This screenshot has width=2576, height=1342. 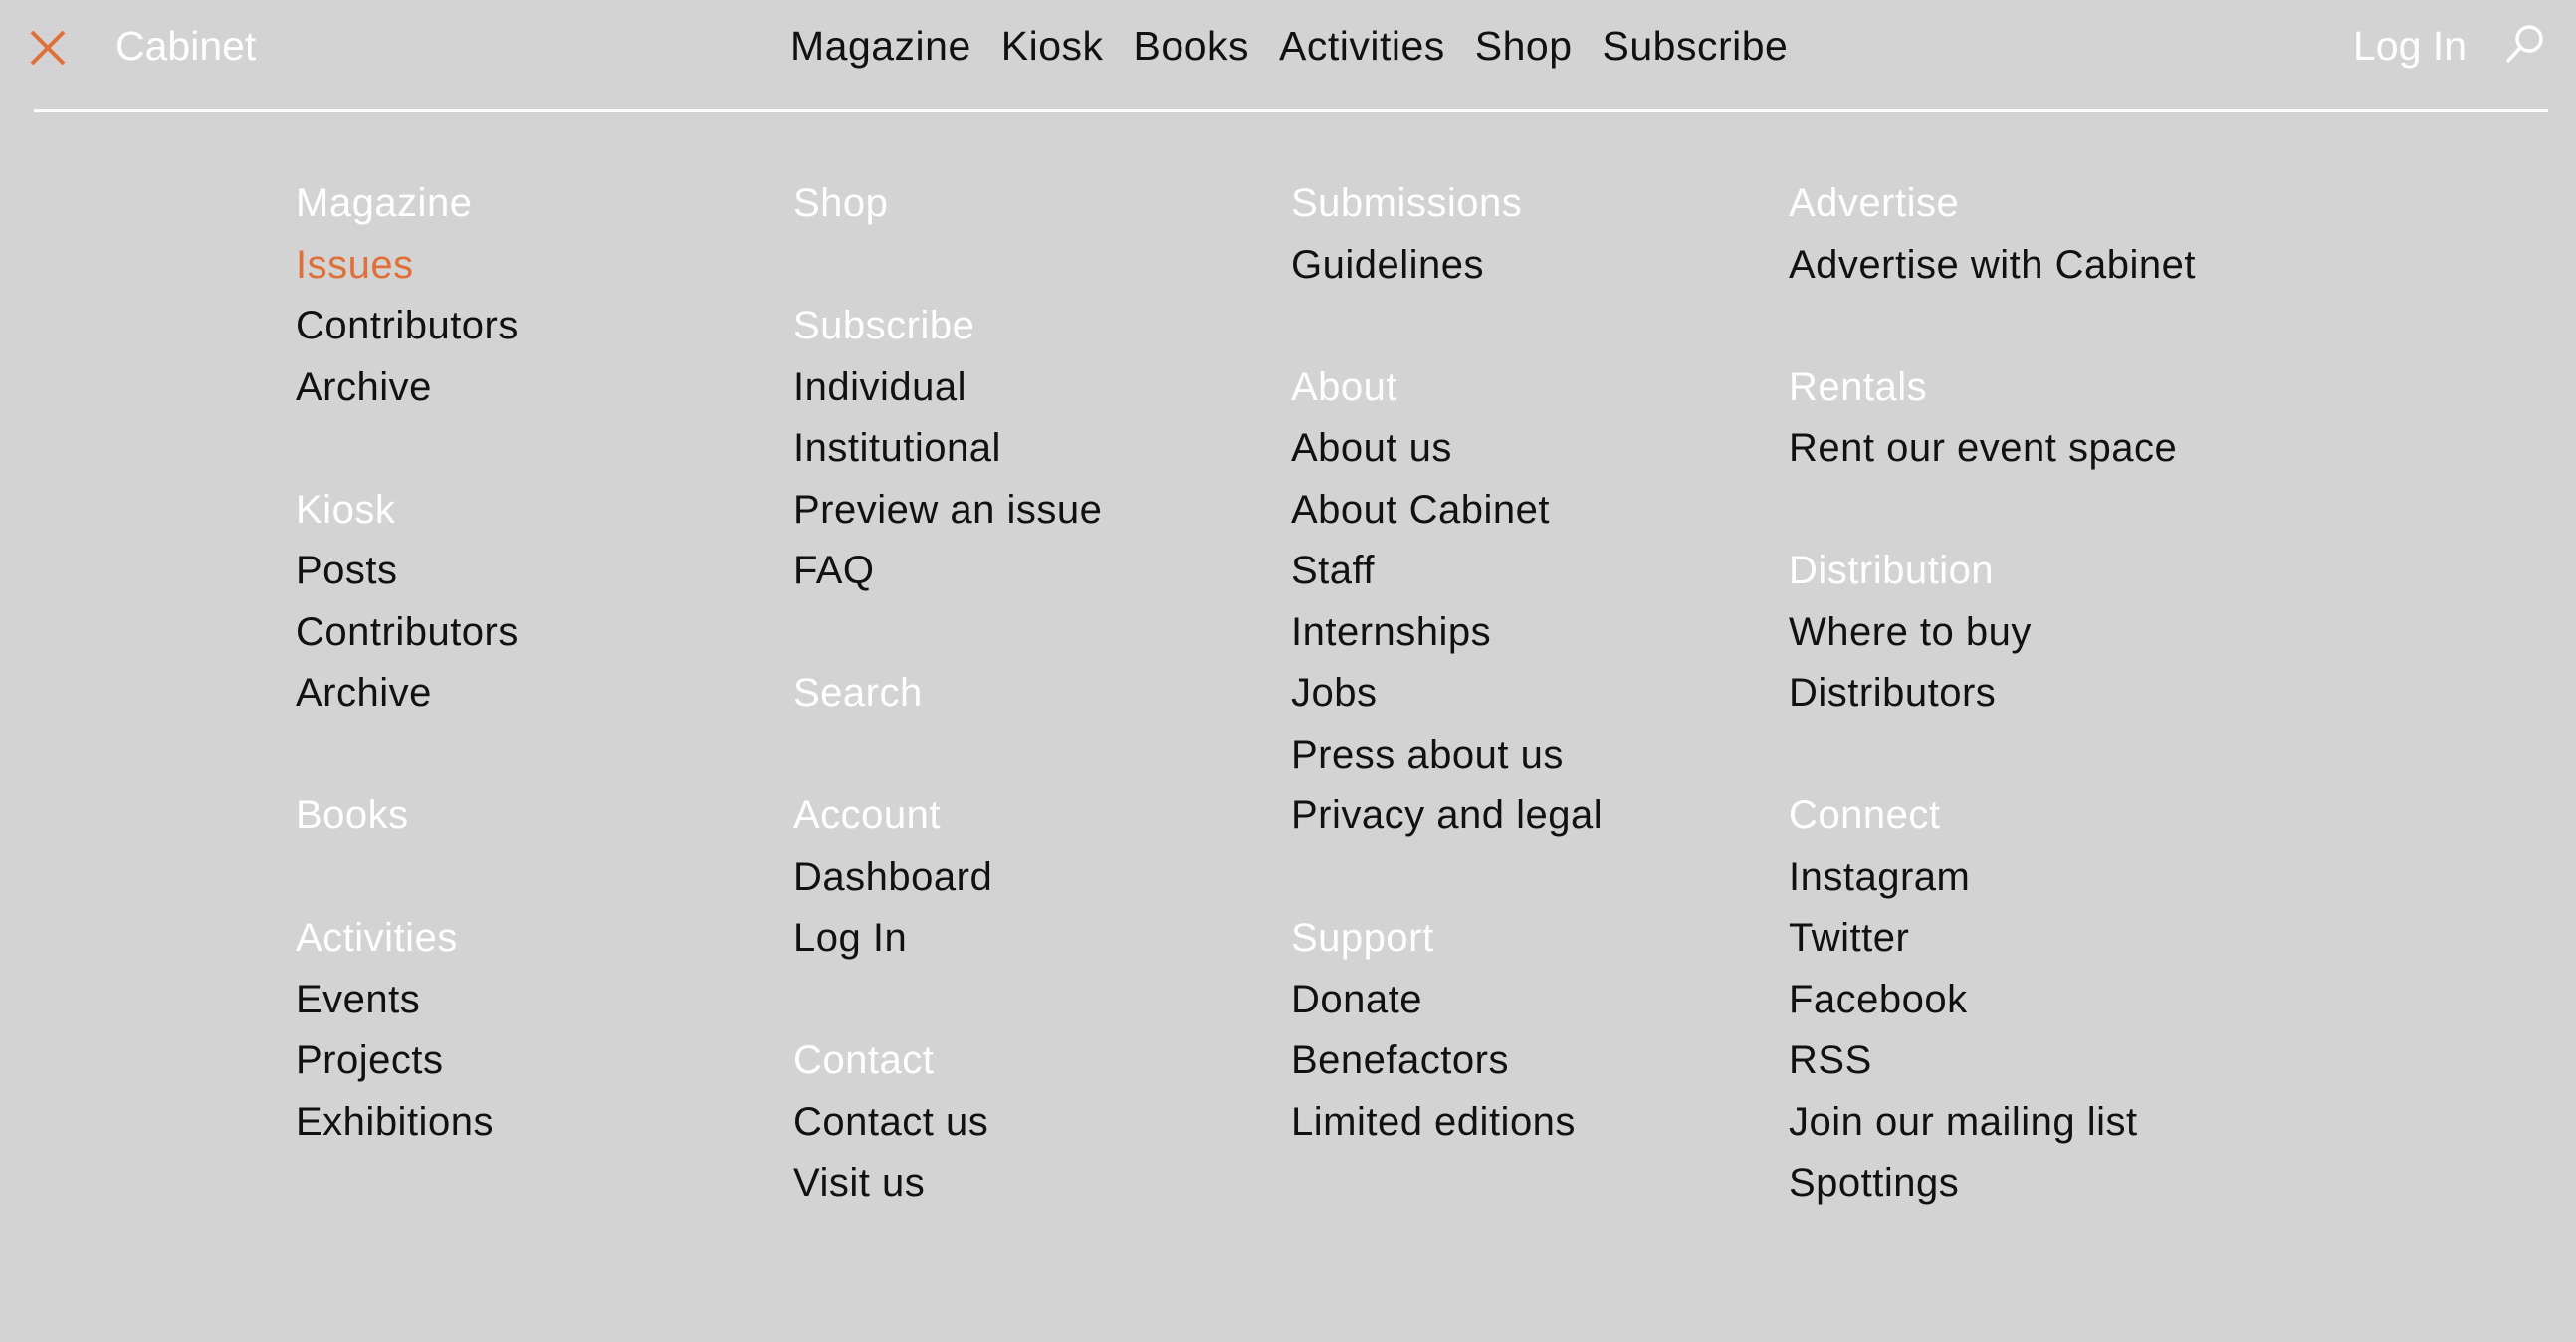 I want to click on menu-link-connect-rss: RSS, so click(x=1830, y=1060).